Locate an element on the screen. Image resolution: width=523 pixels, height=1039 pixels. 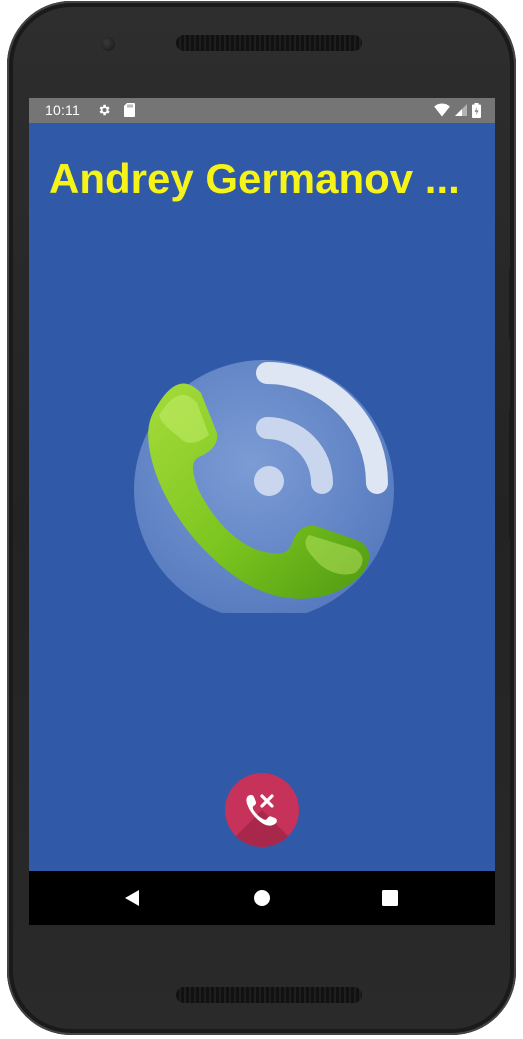
gear-icon is located at coordinates (104, 110).